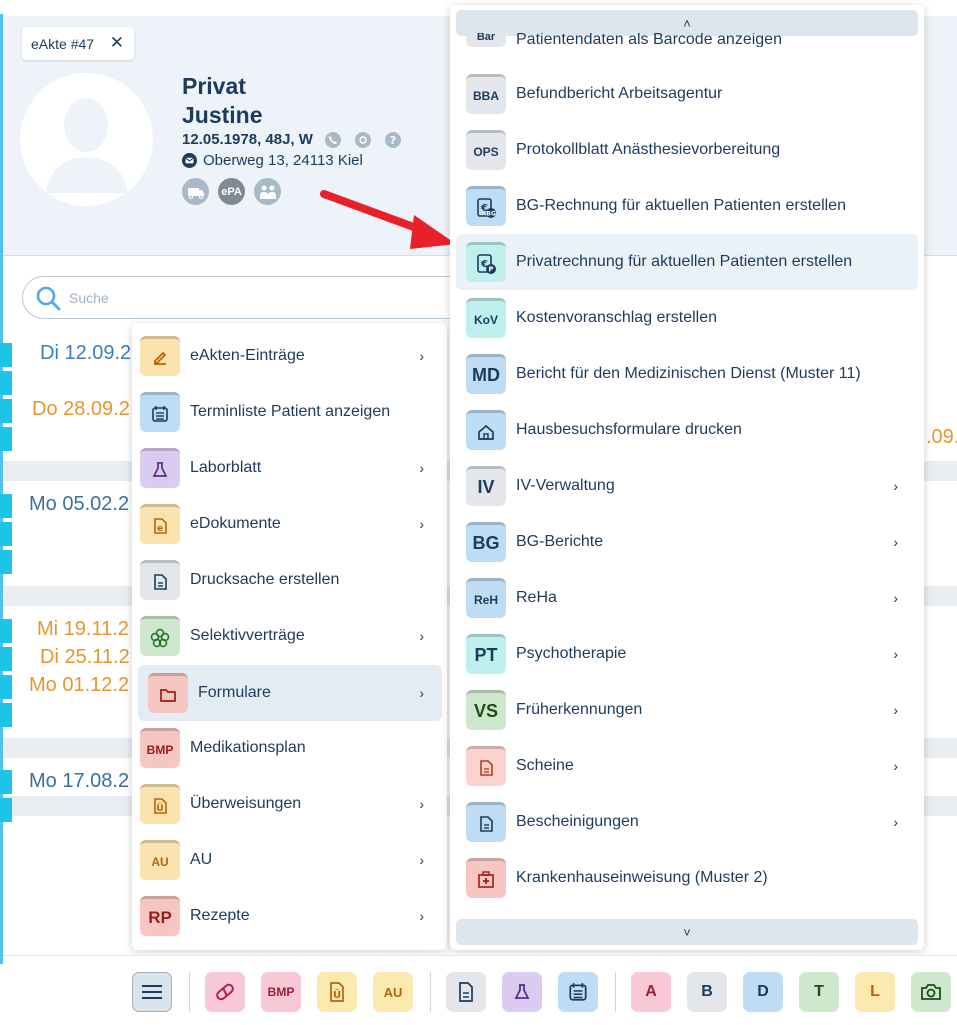  I want to click on document-button, so click(466, 992).